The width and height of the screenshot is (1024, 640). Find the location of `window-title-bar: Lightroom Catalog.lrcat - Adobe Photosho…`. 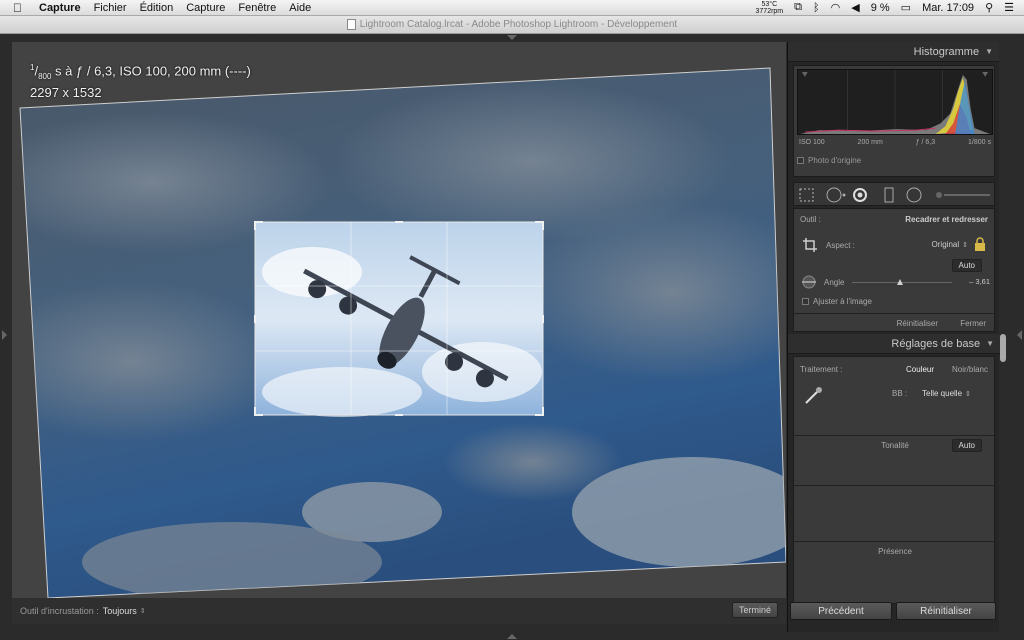

window-title-bar: Lightroom Catalog.lrcat - Adobe Photosho… is located at coordinates (512, 25).